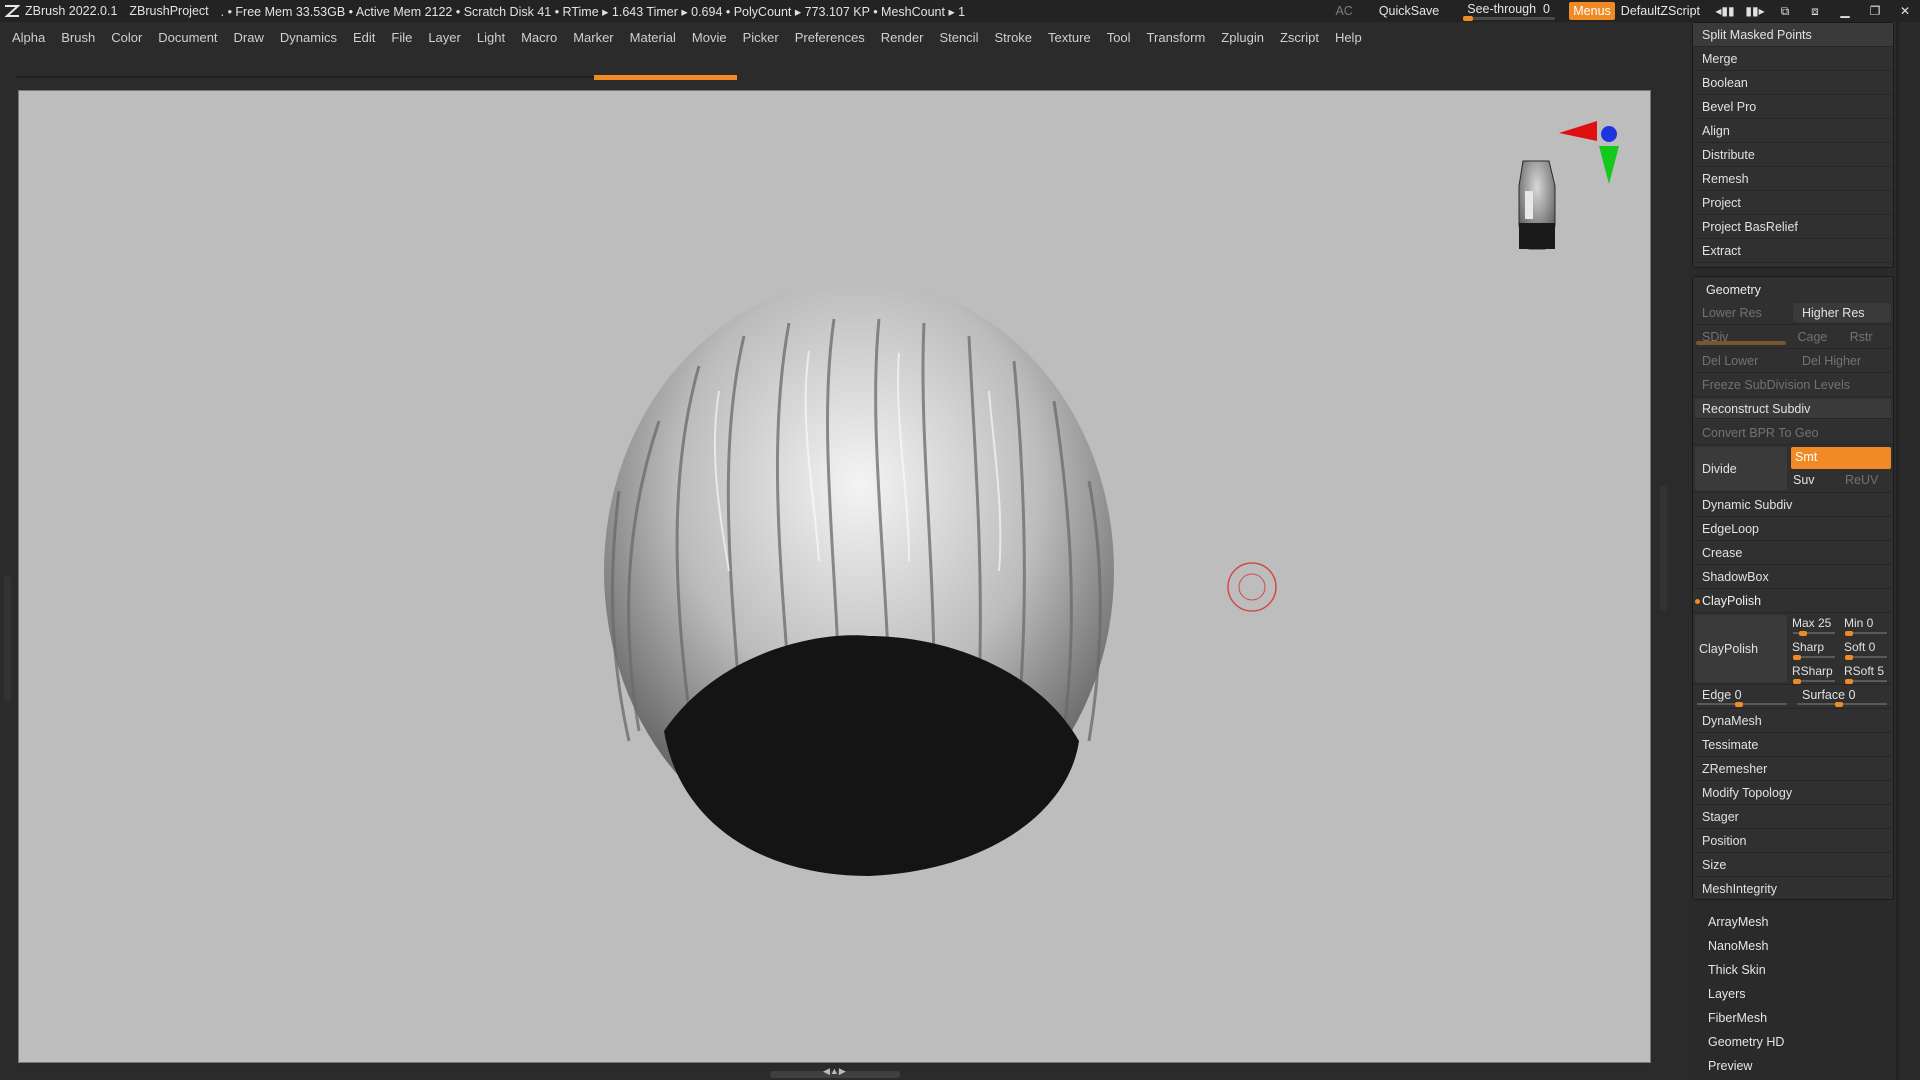 Image resolution: width=1920 pixels, height=1080 pixels. I want to click on collapse-right-icon: ▮▮▸, so click(1755, 11).